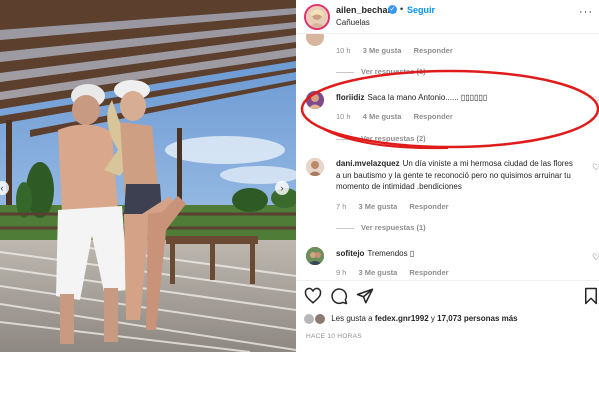 This screenshot has height=402, width=599. What do you see at coordinates (447, 17) in the screenshot?
I see `post-header: ailen_bechara ✓ • Seguir Cañuelas ···` at bounding box center [447, 17].